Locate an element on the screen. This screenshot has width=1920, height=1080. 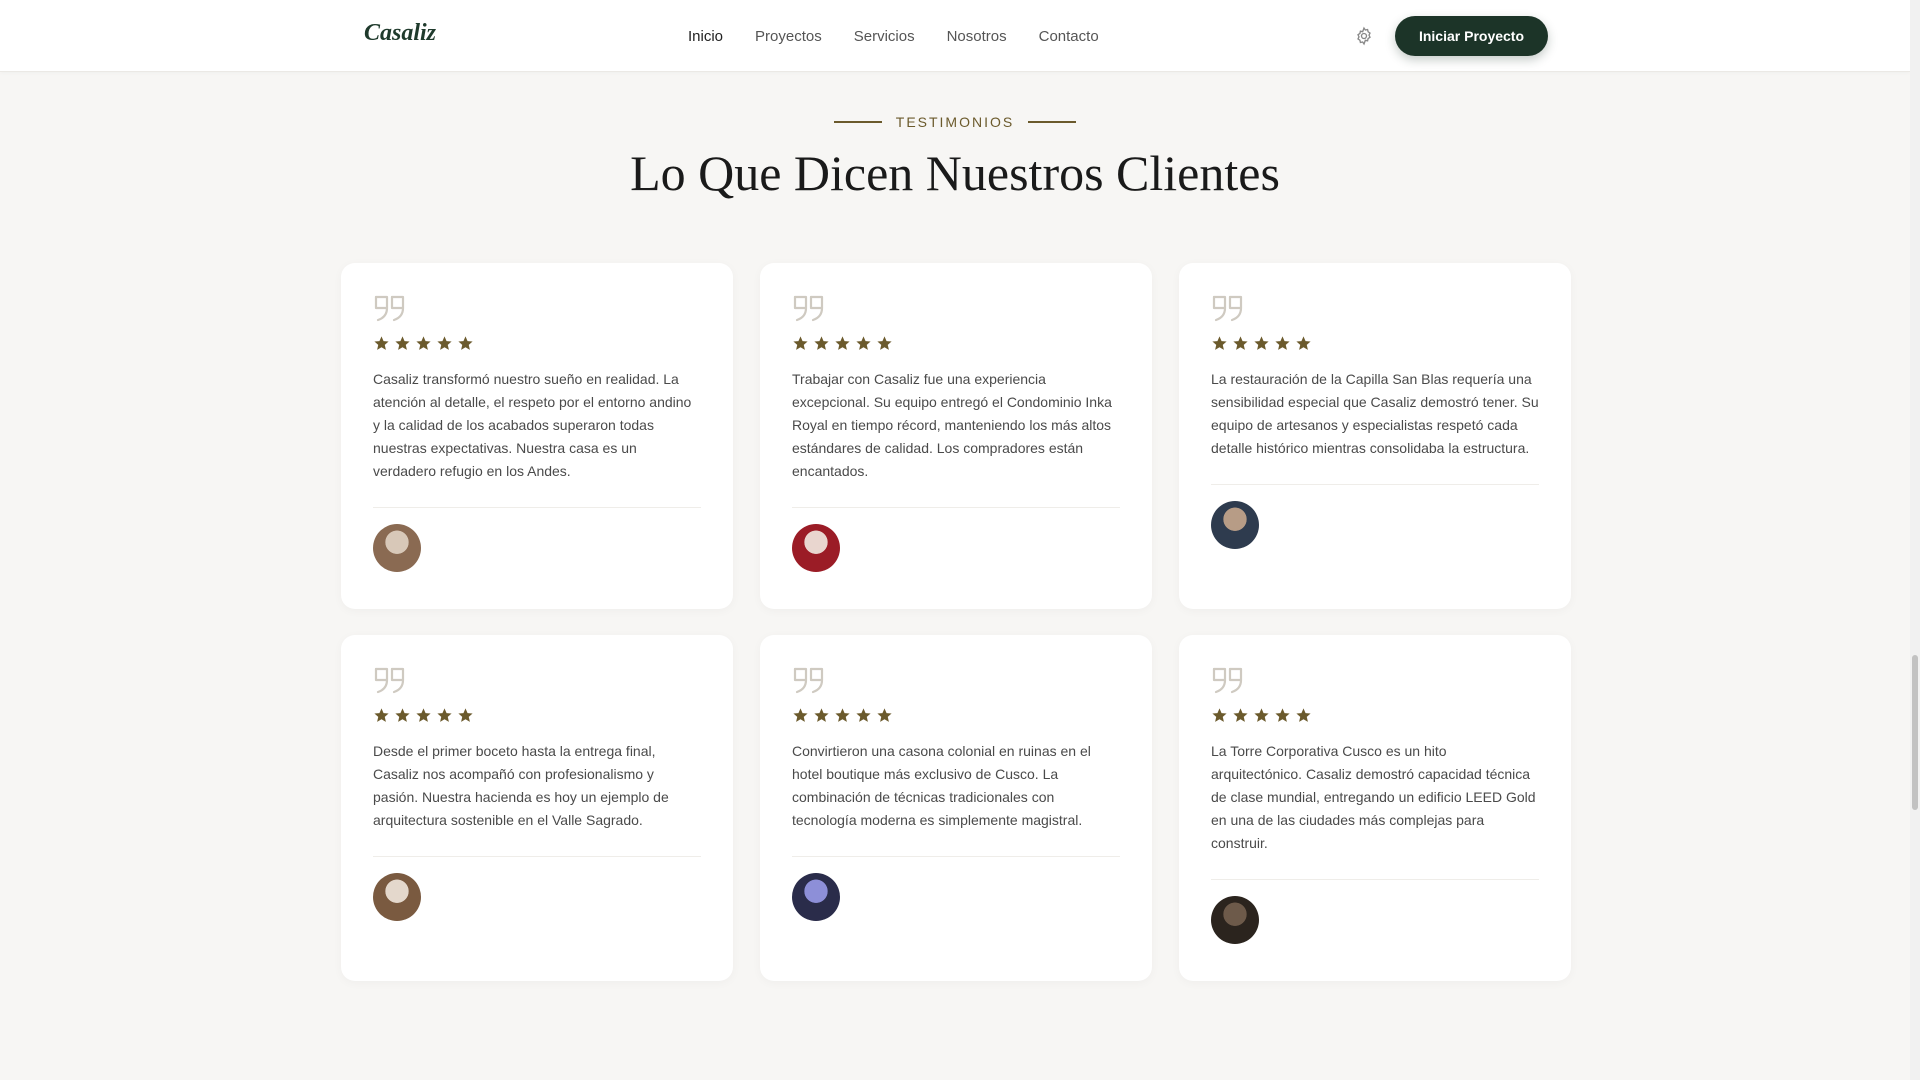
section-eyebrow: TESTIMONIOS is located at coordinates (955, 122).